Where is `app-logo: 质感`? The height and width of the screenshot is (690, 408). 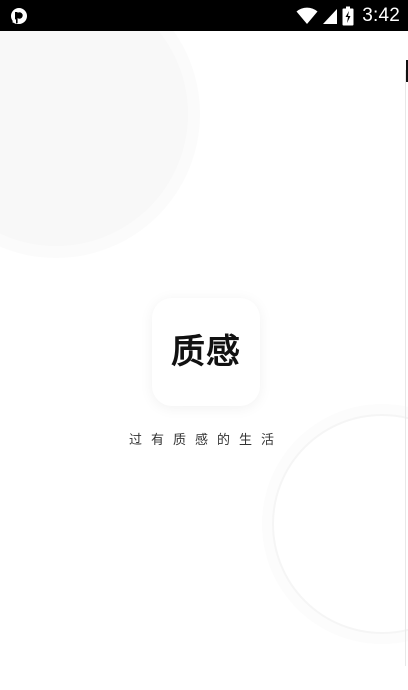 app-logo: 质感 is located at coordinates (206, 352).